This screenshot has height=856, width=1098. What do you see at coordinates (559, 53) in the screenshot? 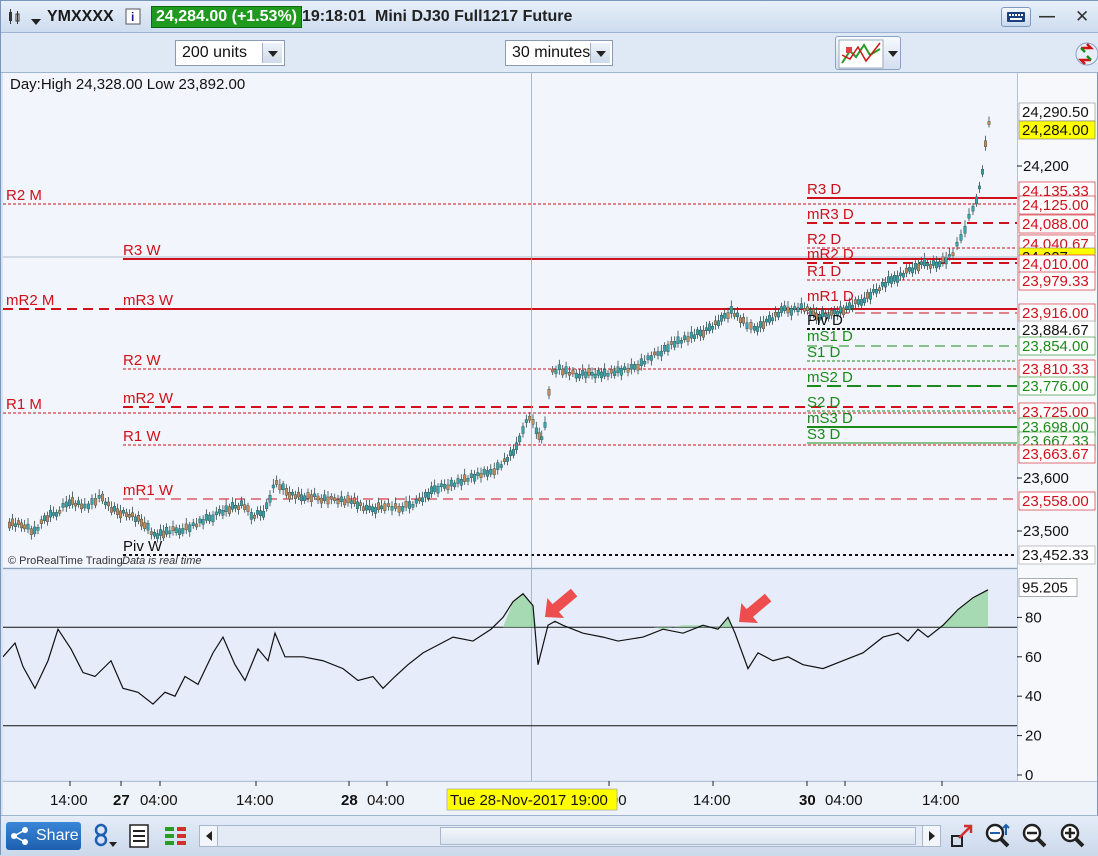
I see `interval-select: 30 minutes` at bounding box center [559, 53].